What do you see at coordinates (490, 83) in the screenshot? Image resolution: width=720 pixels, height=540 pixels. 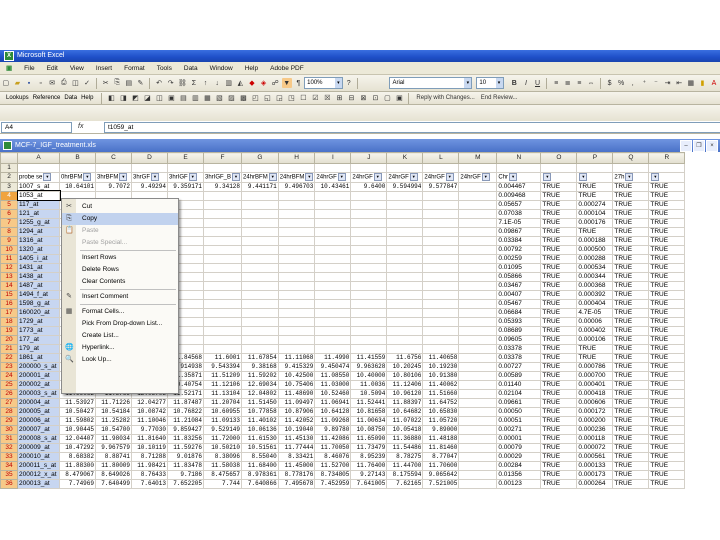 I see `font-size-select: 10 ▾` at bounding box center [490, 83].